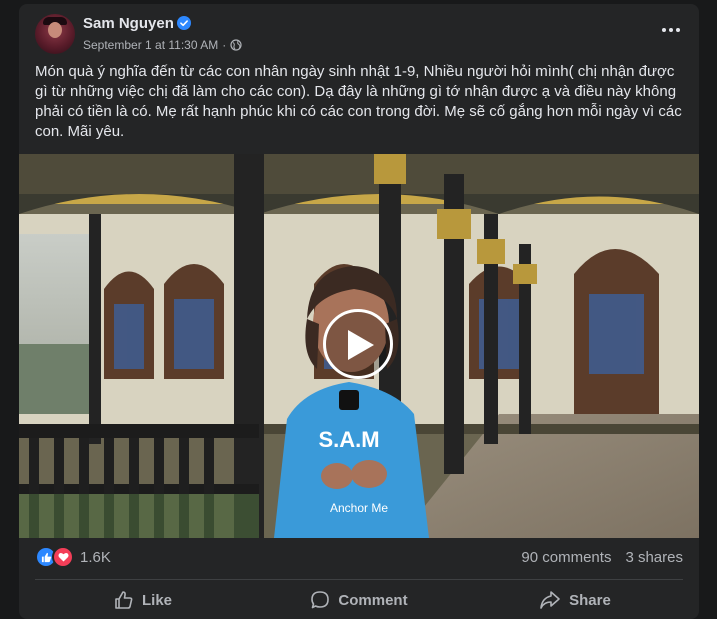 This screenshot has height=619, width=717. Describe the element at coordinates (550, 600) in the screenshot. I see `share-arrow-icon` at that location.